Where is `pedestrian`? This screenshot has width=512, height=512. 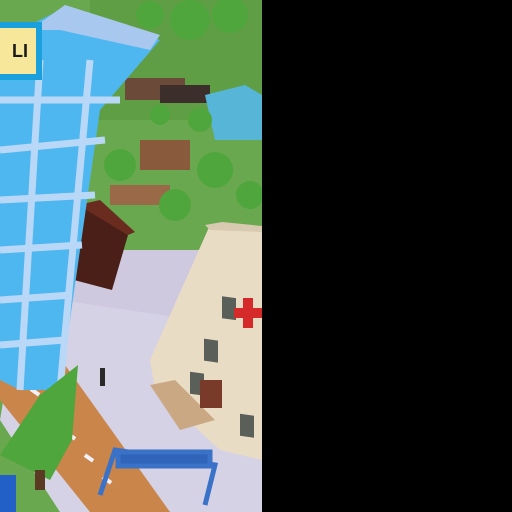 pedestrian is located at coordinates (102, 377).